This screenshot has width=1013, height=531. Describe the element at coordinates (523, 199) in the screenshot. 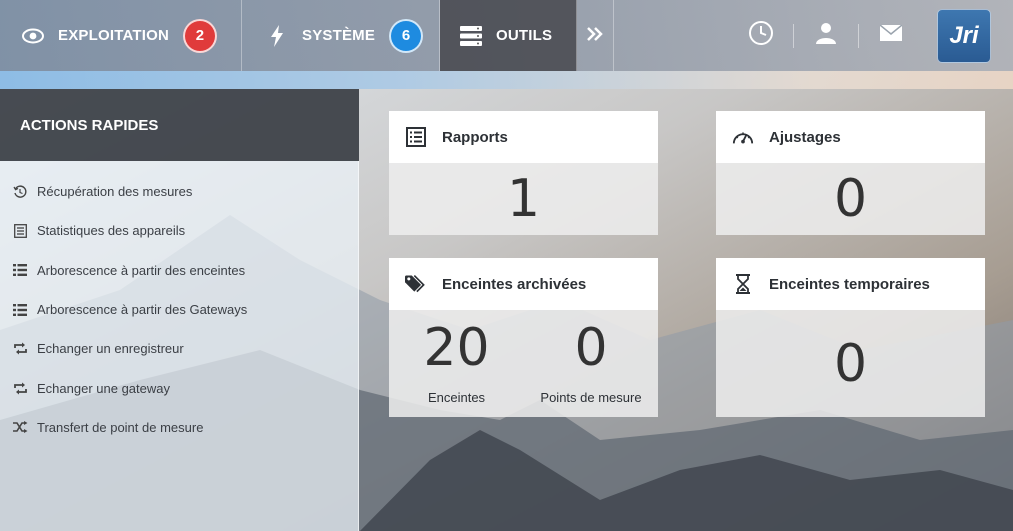

I see `card-value: 1` at that location.